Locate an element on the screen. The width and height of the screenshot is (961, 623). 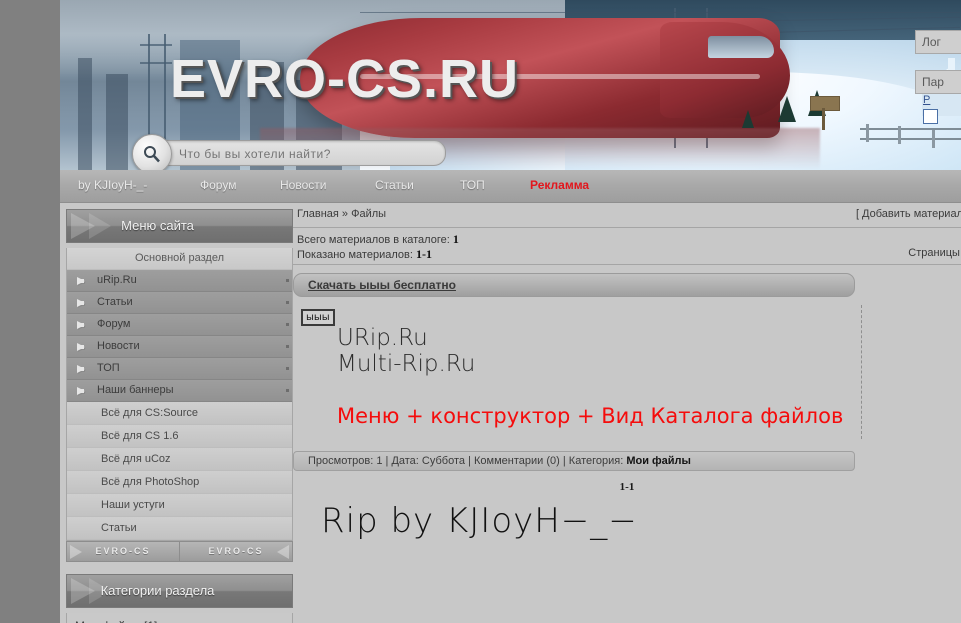
category-row-my-files: Мои файлы [1] is located at coordinates (179, 618).